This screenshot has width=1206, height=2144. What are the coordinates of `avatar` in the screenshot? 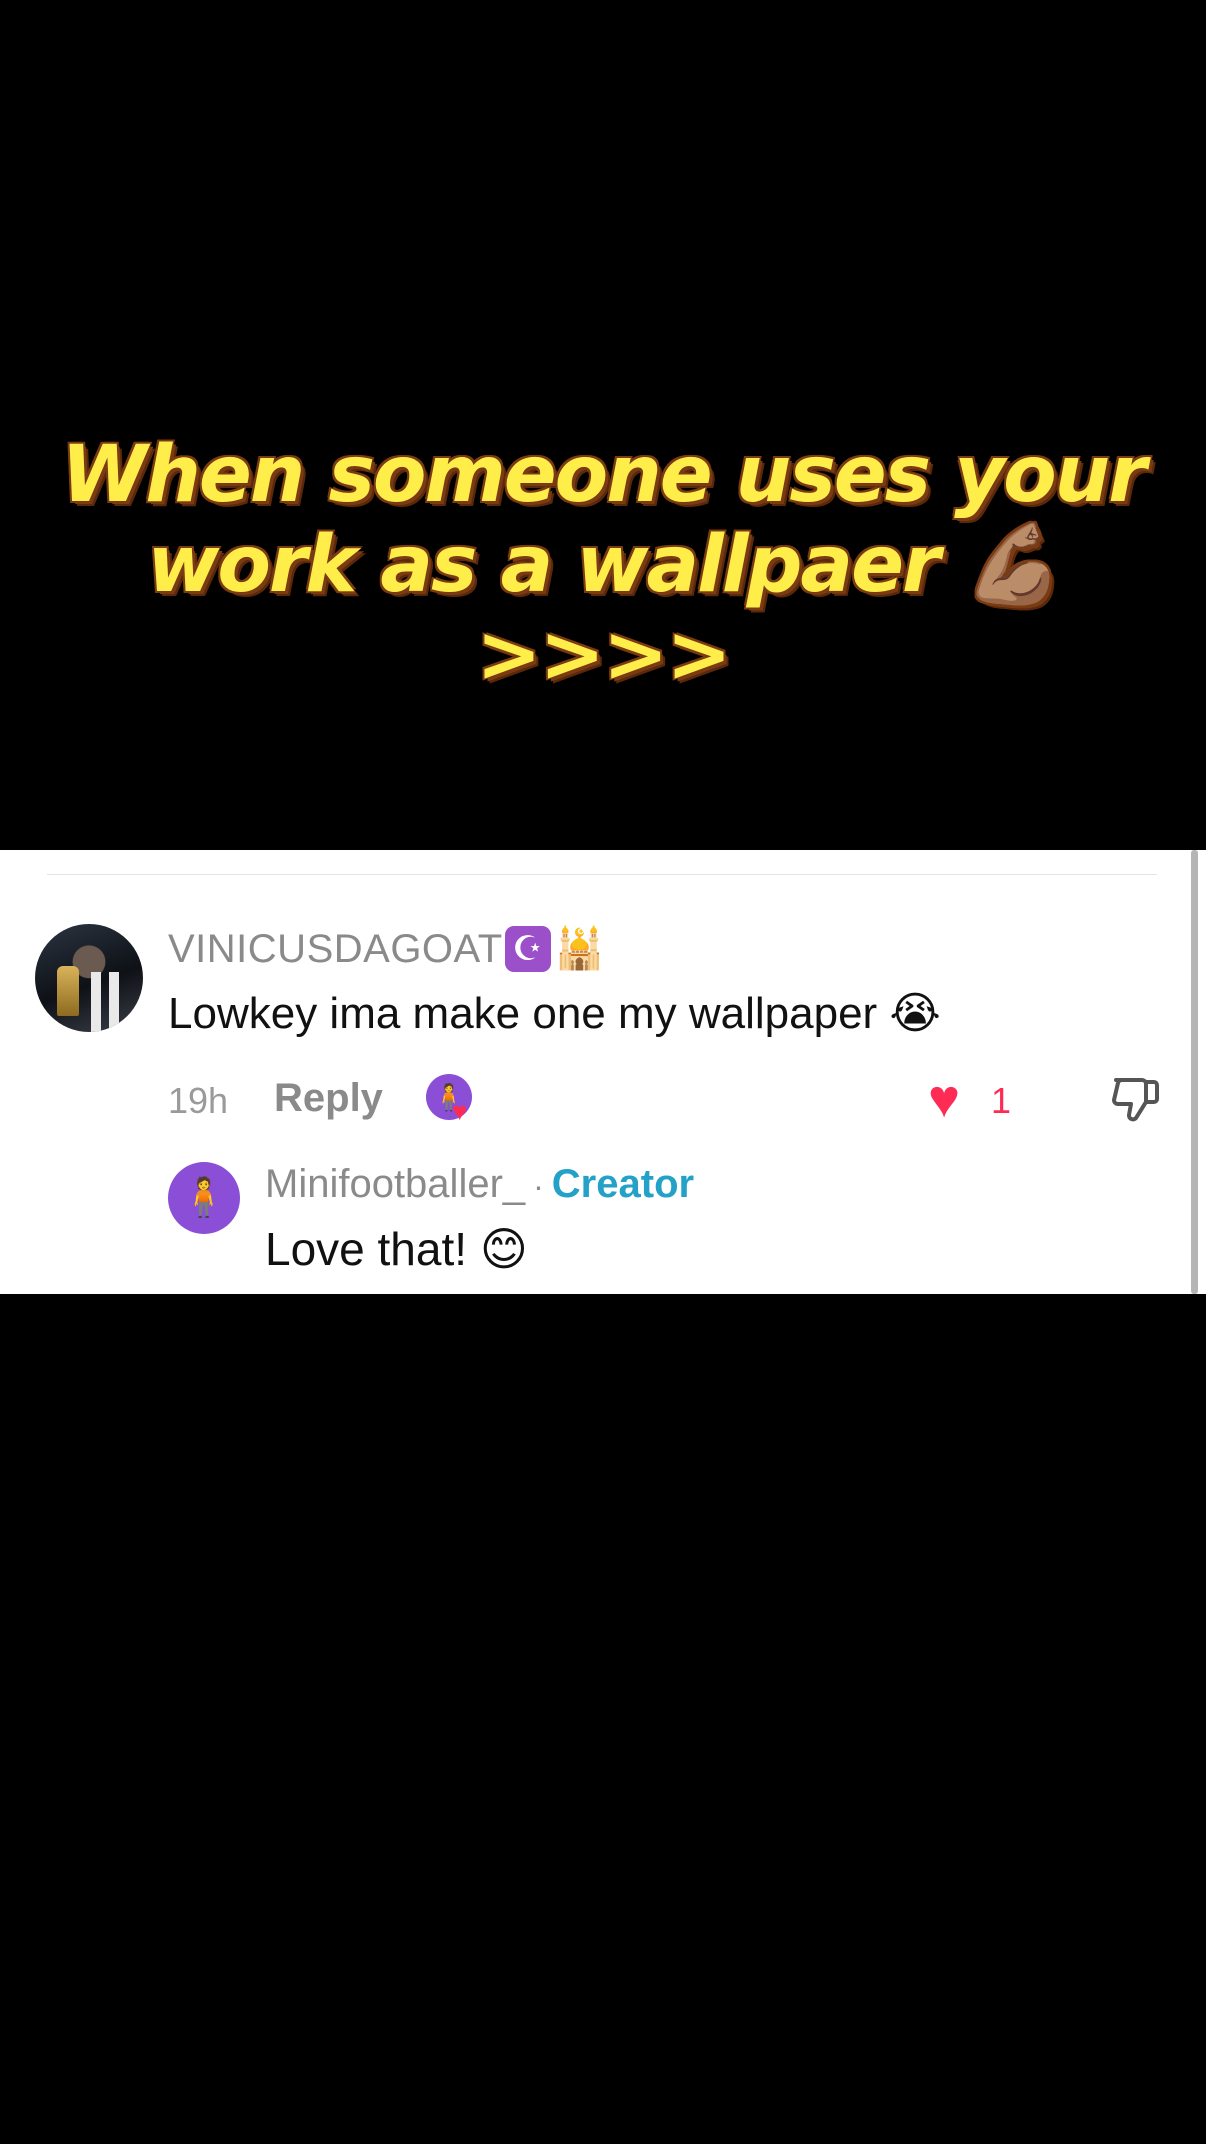 It's located at (89, 978).